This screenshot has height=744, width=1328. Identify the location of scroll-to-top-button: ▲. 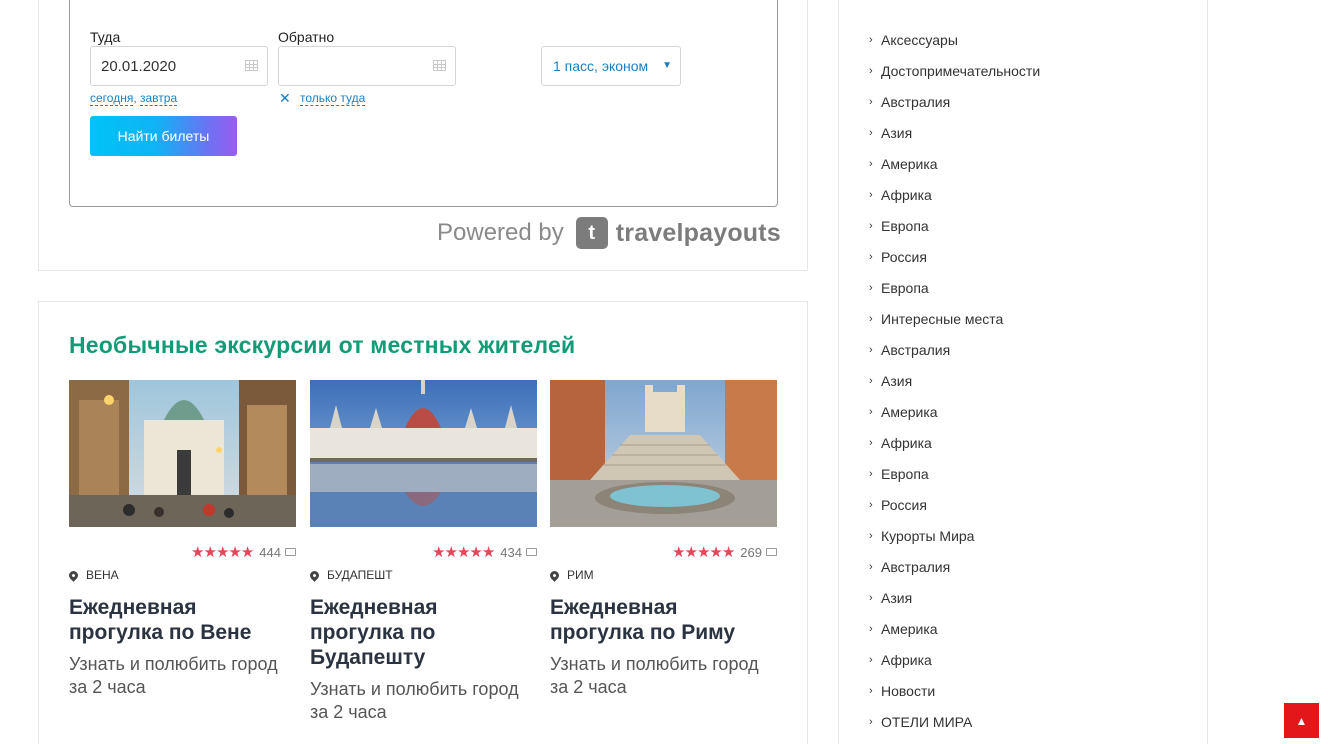
(1301, 720).